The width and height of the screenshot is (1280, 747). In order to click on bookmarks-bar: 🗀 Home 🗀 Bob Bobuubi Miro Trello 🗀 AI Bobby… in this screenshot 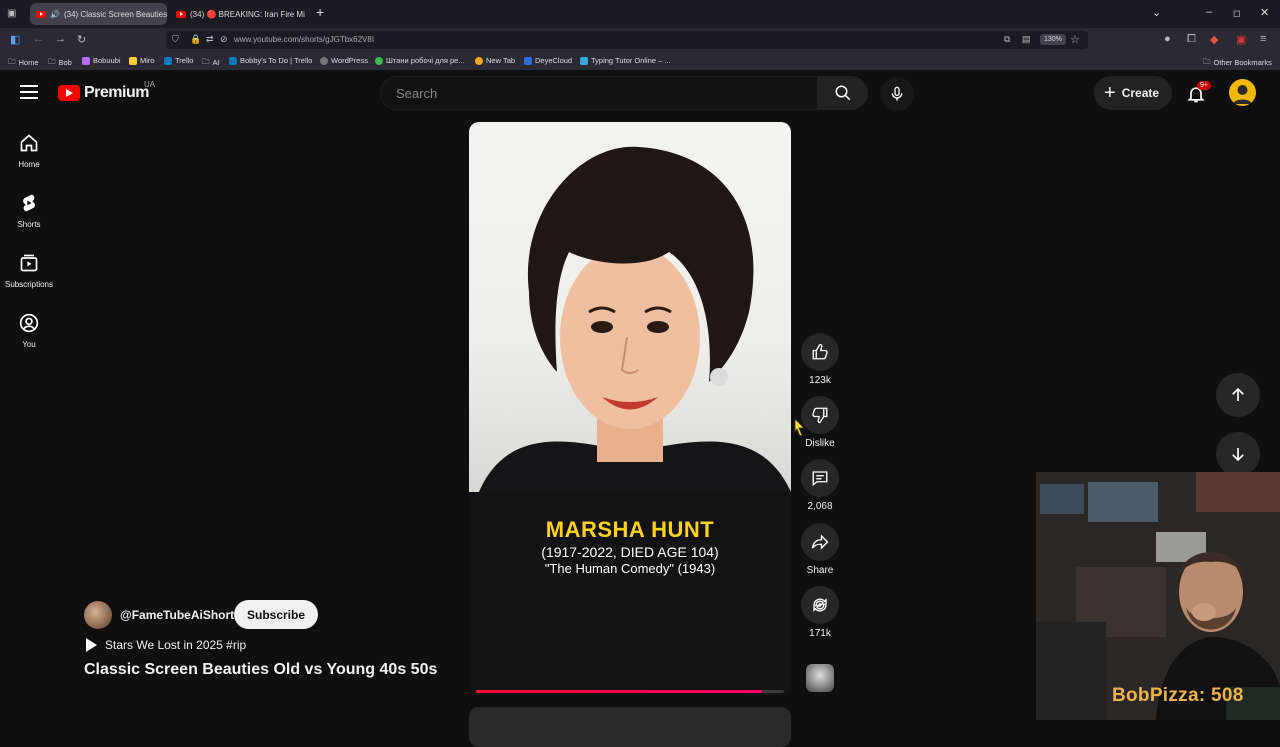, I will do `click(640, 61)`.